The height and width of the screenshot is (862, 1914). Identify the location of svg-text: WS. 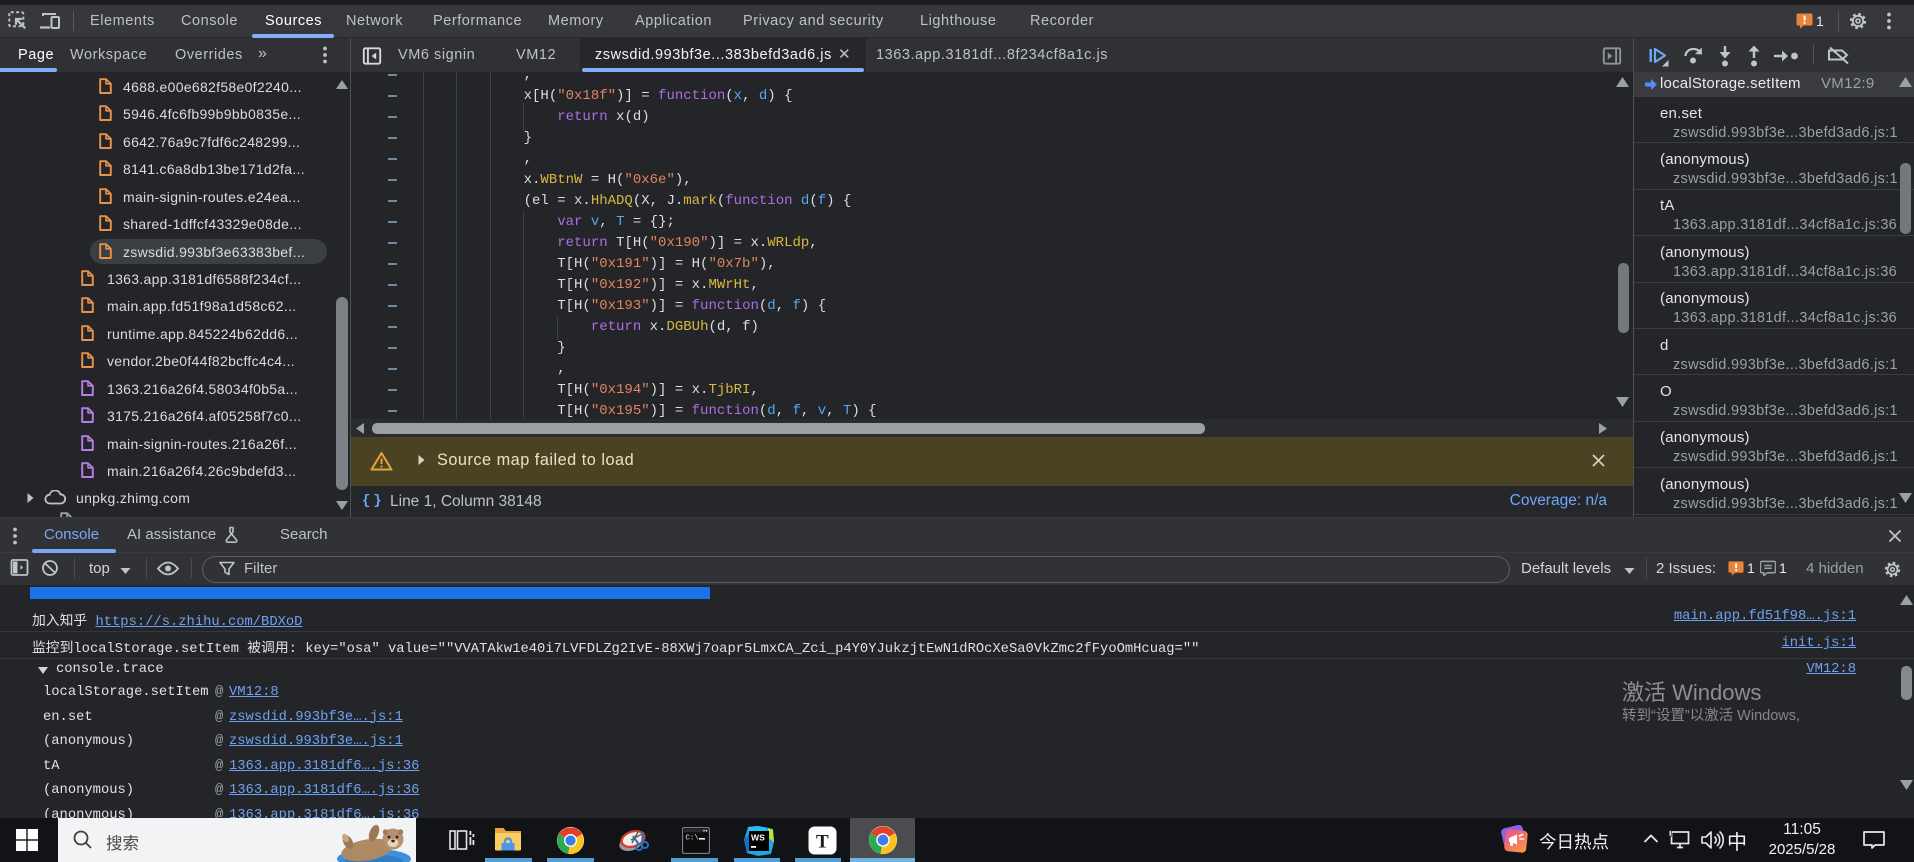
(758, 838).